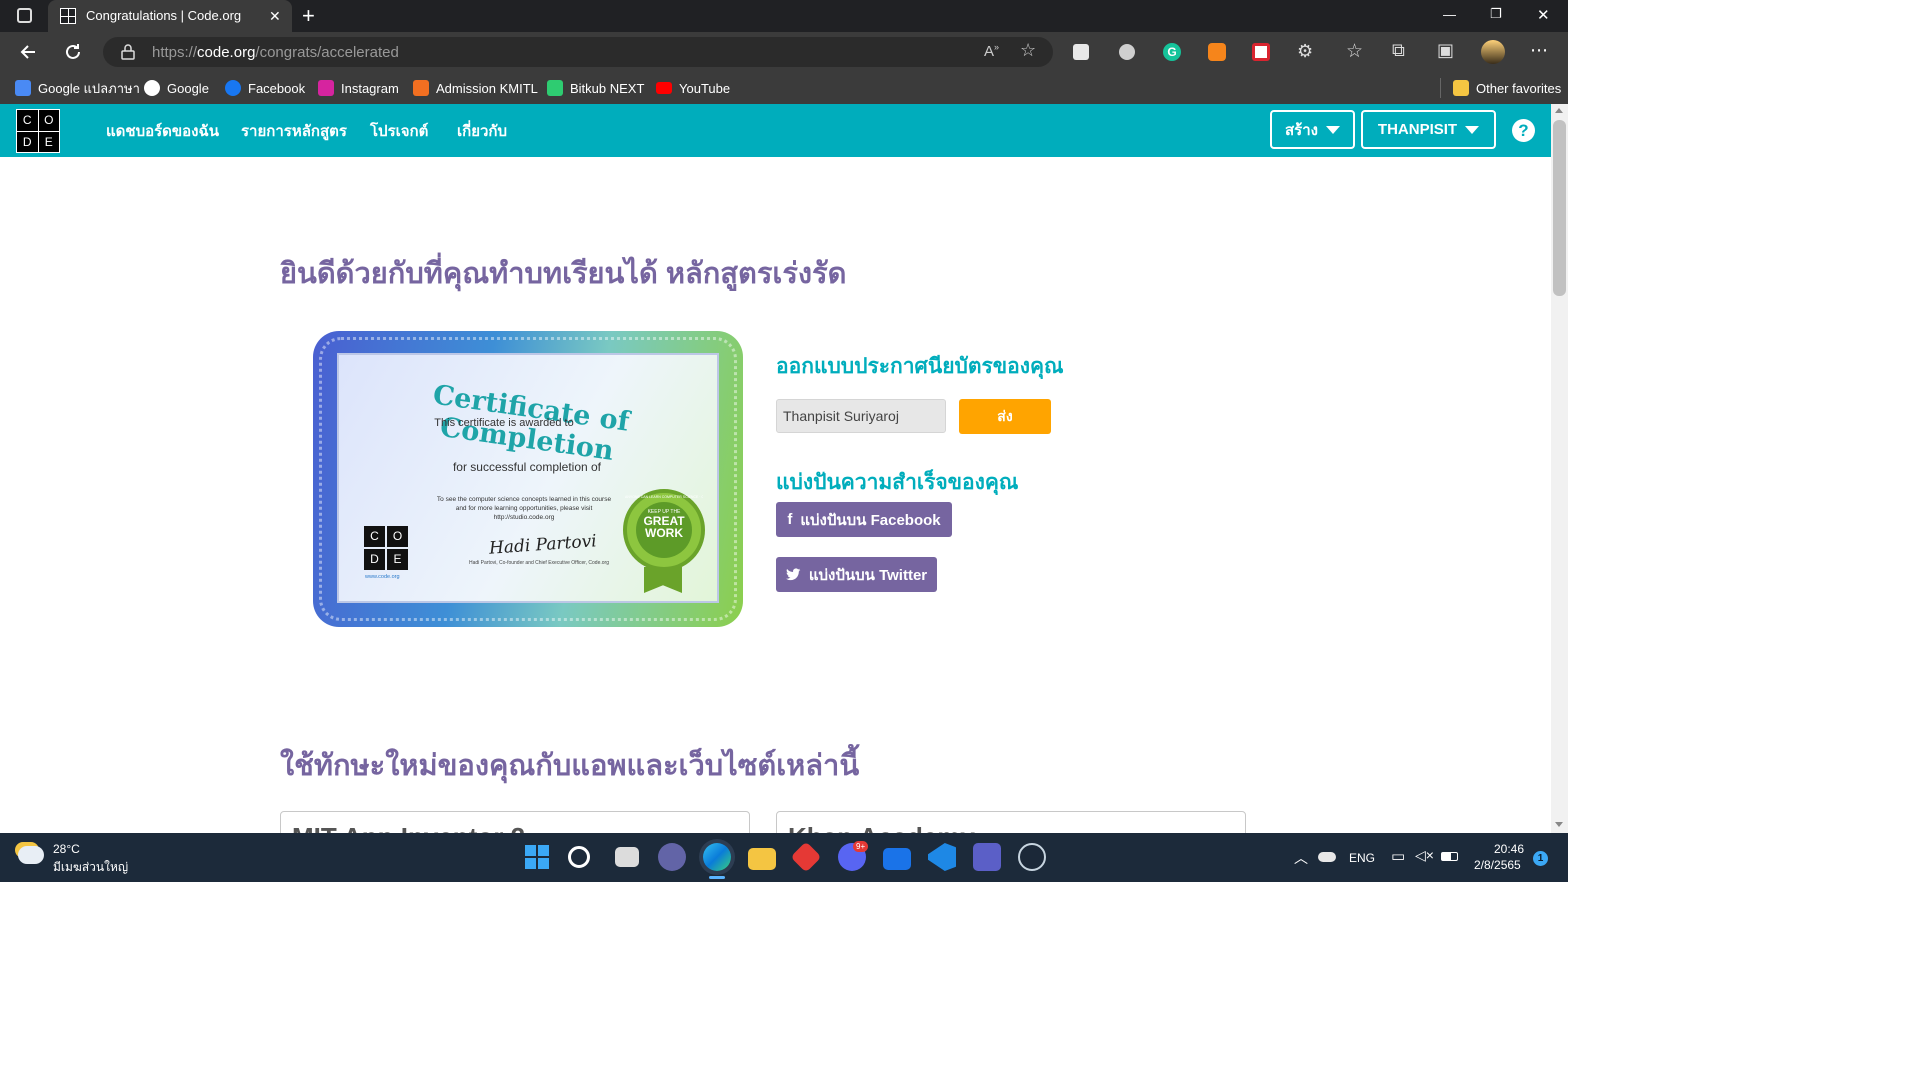 The height and width of the screenshot is (1080, 1920). I want to click on tab-close-icon: ✕, so click(275, 16).